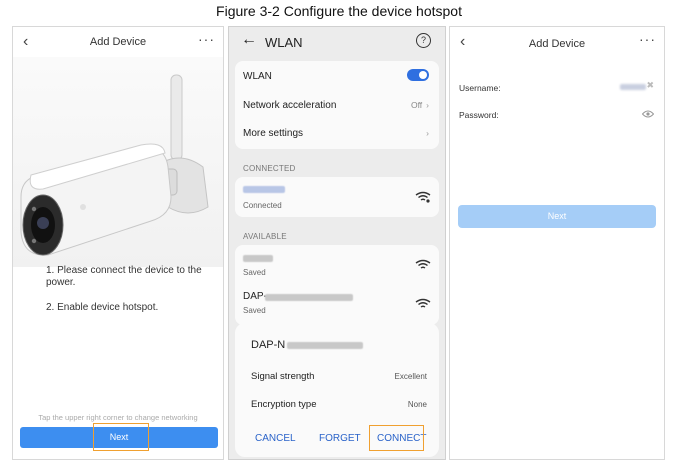  I want to click on network-name: DAP-N, so click(268, 345).